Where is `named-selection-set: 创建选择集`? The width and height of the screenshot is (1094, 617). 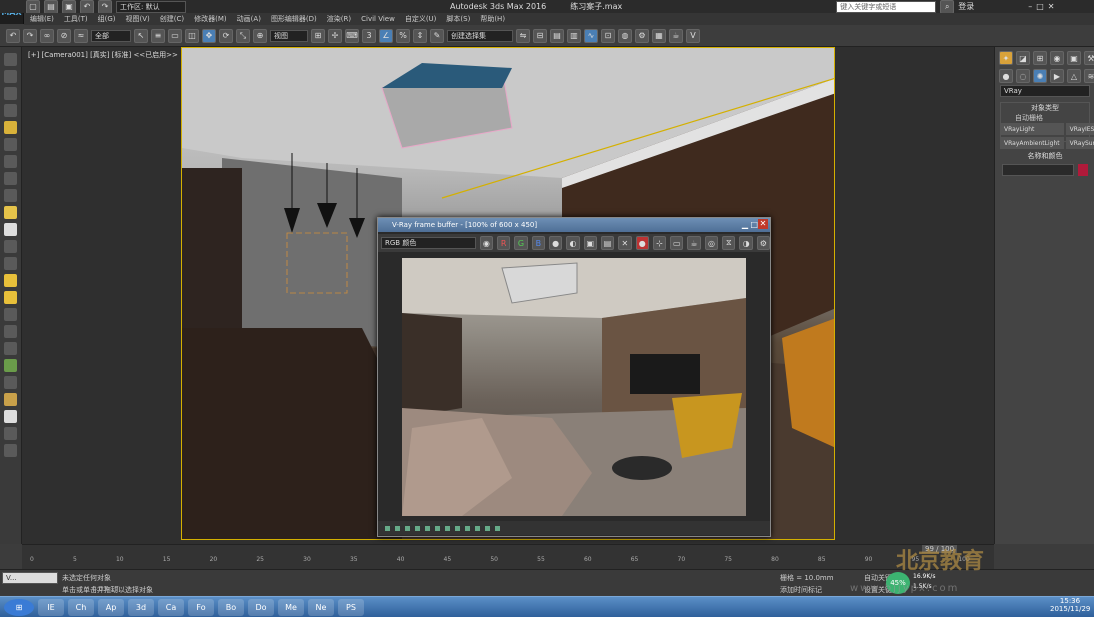 named-selection-set: 创建选择集 is located at coordinates (480, 35).